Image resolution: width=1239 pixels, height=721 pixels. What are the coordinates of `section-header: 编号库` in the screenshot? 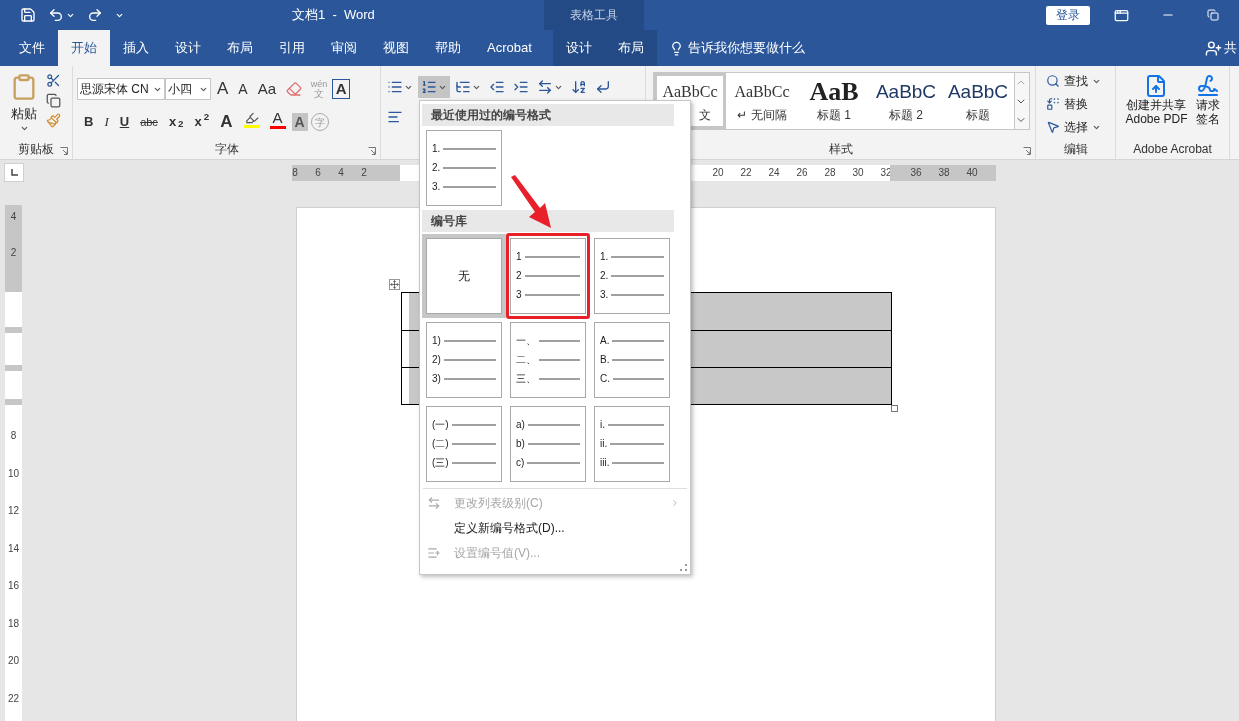 It's located at (548, 221).